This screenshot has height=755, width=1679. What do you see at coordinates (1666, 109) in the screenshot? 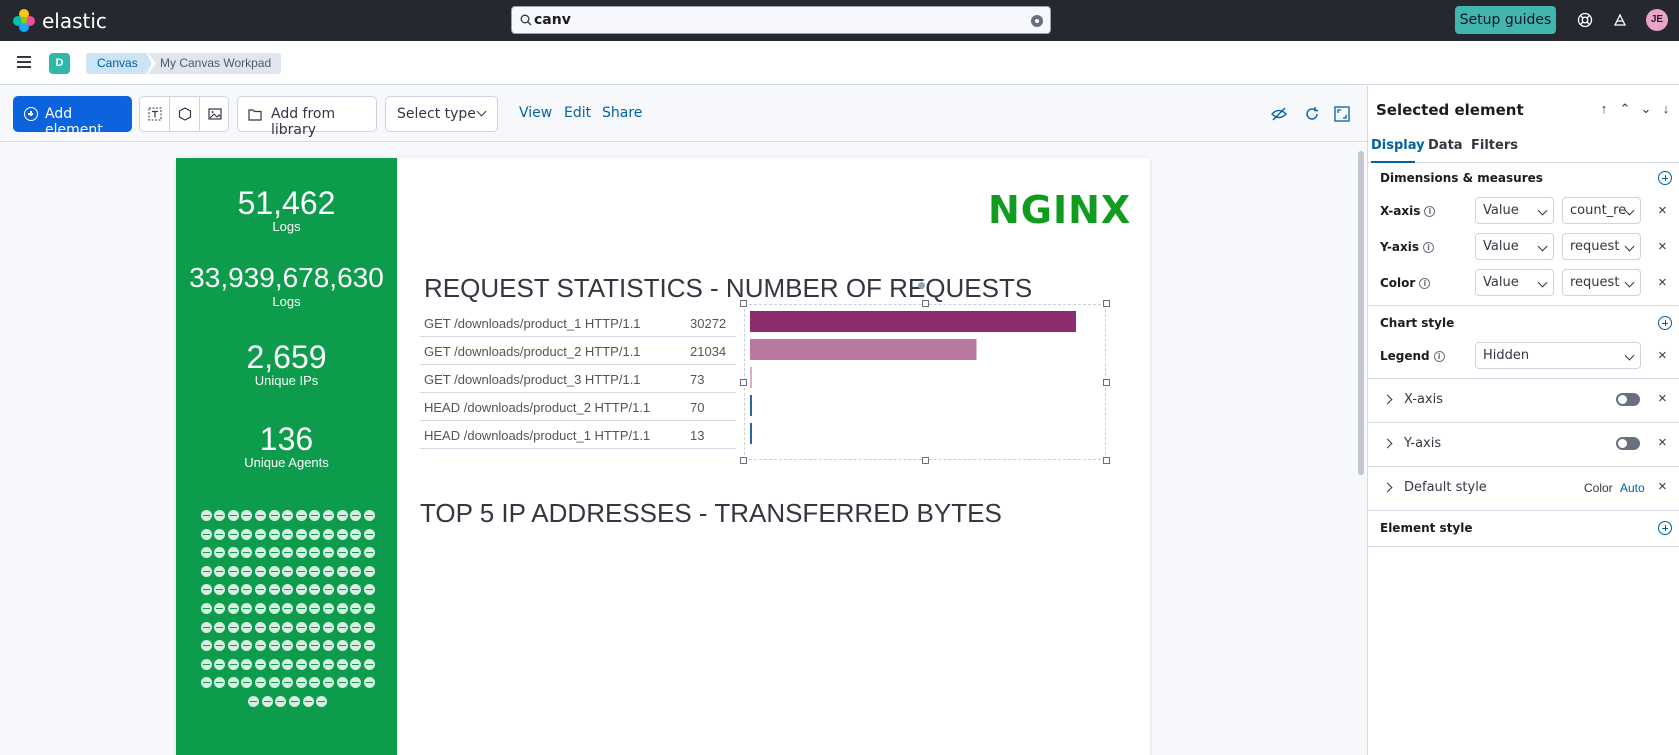
I see `send-to-back-icon: ↓` at bounding box center [1666, 109].